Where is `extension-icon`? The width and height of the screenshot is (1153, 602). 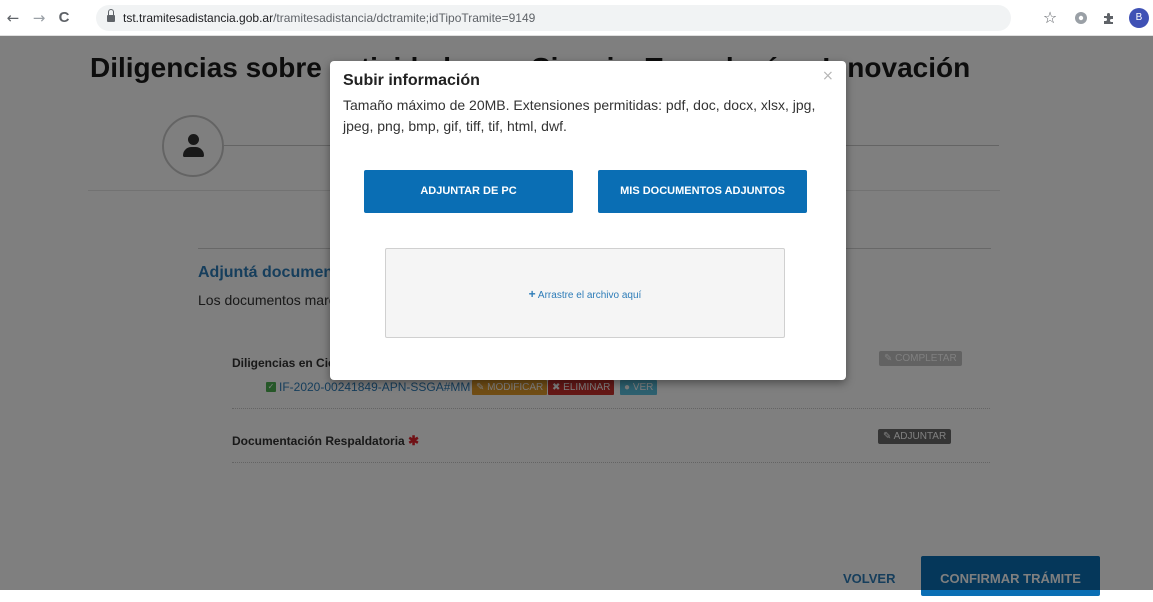 extension-icon is located at coordinates (1081, 18).